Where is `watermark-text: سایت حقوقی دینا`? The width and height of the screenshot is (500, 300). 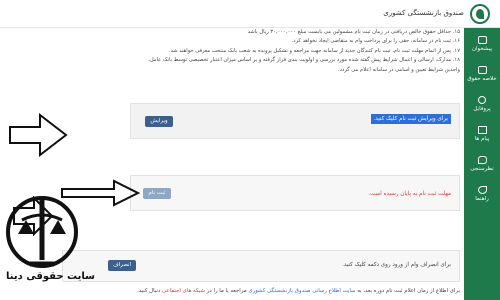 watermark-text: سایت حقوقی دینا is located at coordinates (50, 276).